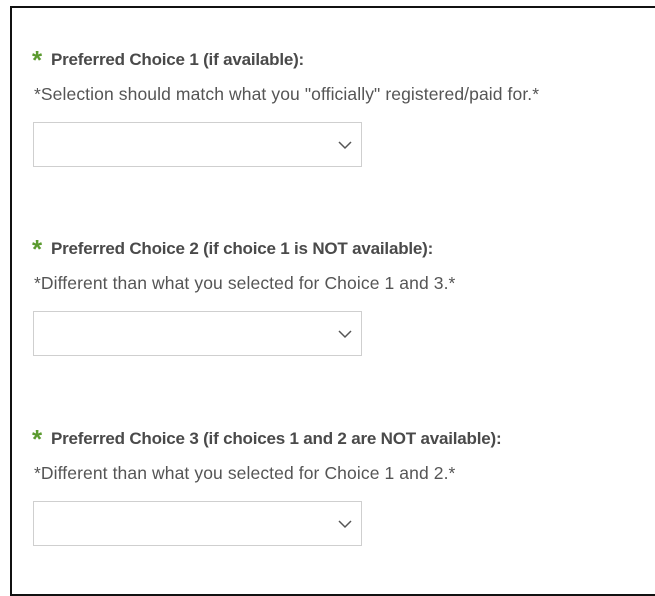 This screenshot has height=596, width=655. Describe the element at coordinates (197, 333) in the screenshot. I see `preferred-choice-2-select` at that location.